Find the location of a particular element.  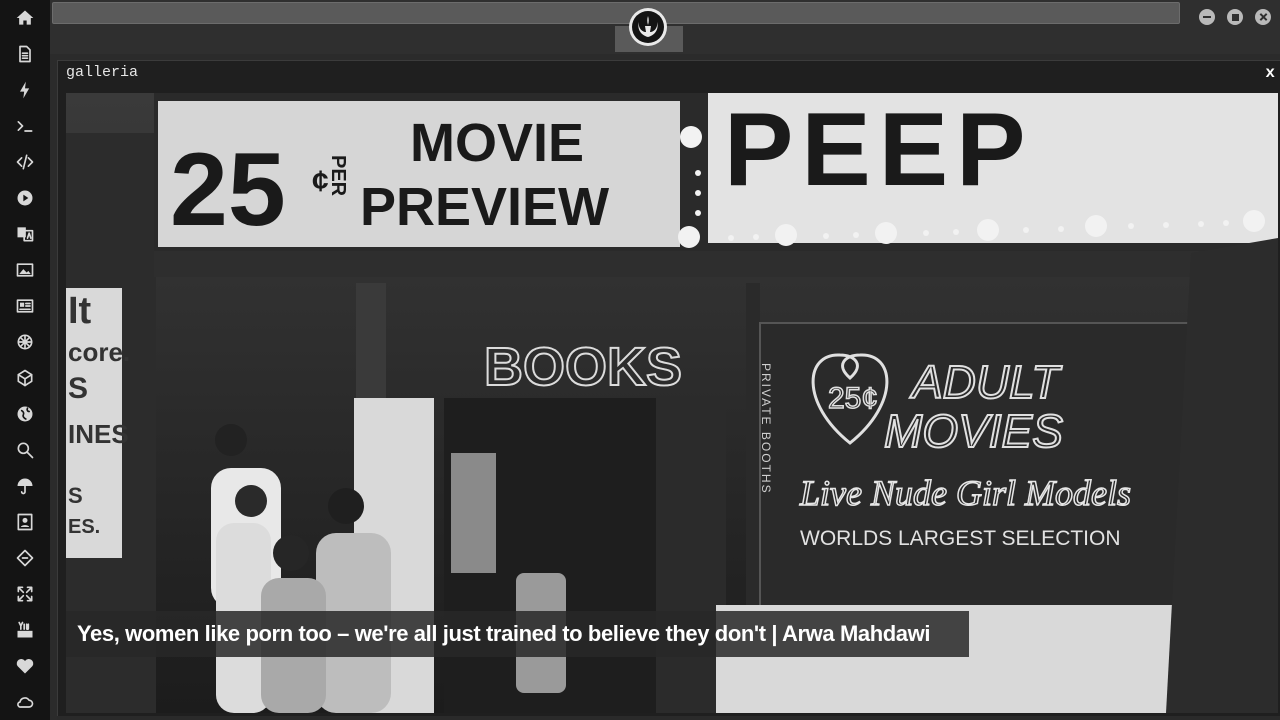

close-window-button is located at coordinates (1263, 17).